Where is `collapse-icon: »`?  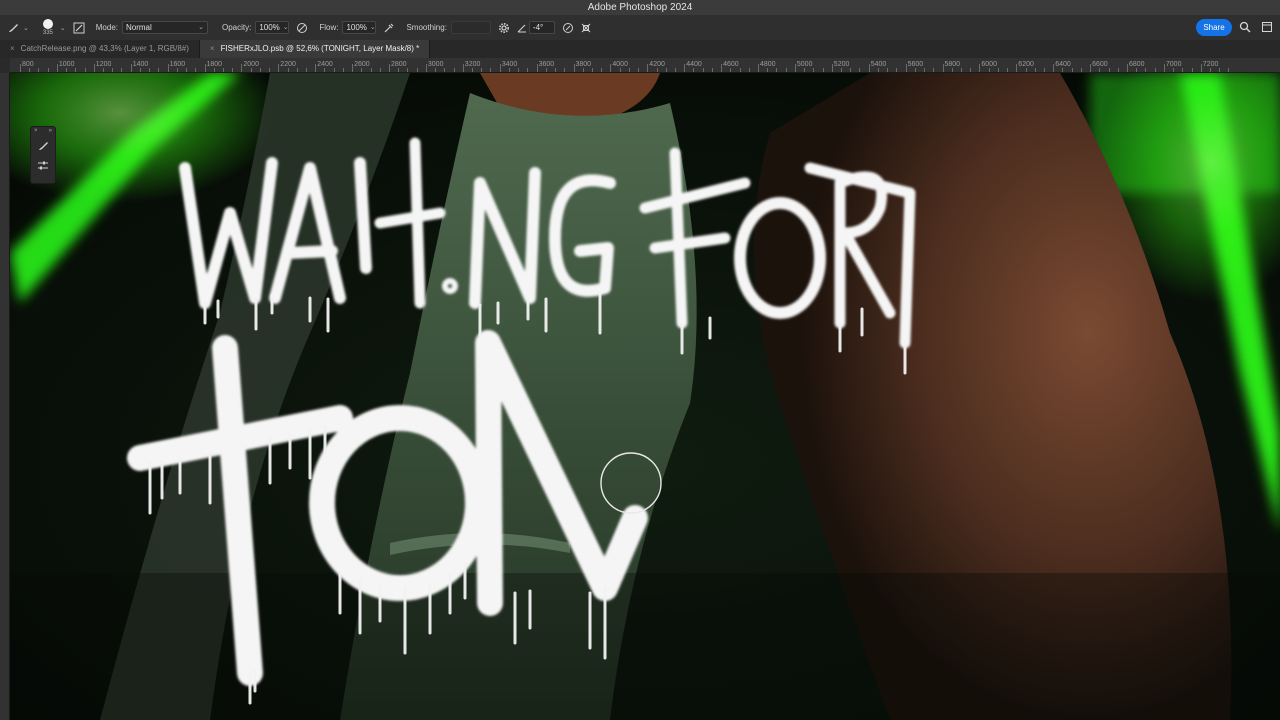
collapse-icon: » is located at coordinates (50, 132).